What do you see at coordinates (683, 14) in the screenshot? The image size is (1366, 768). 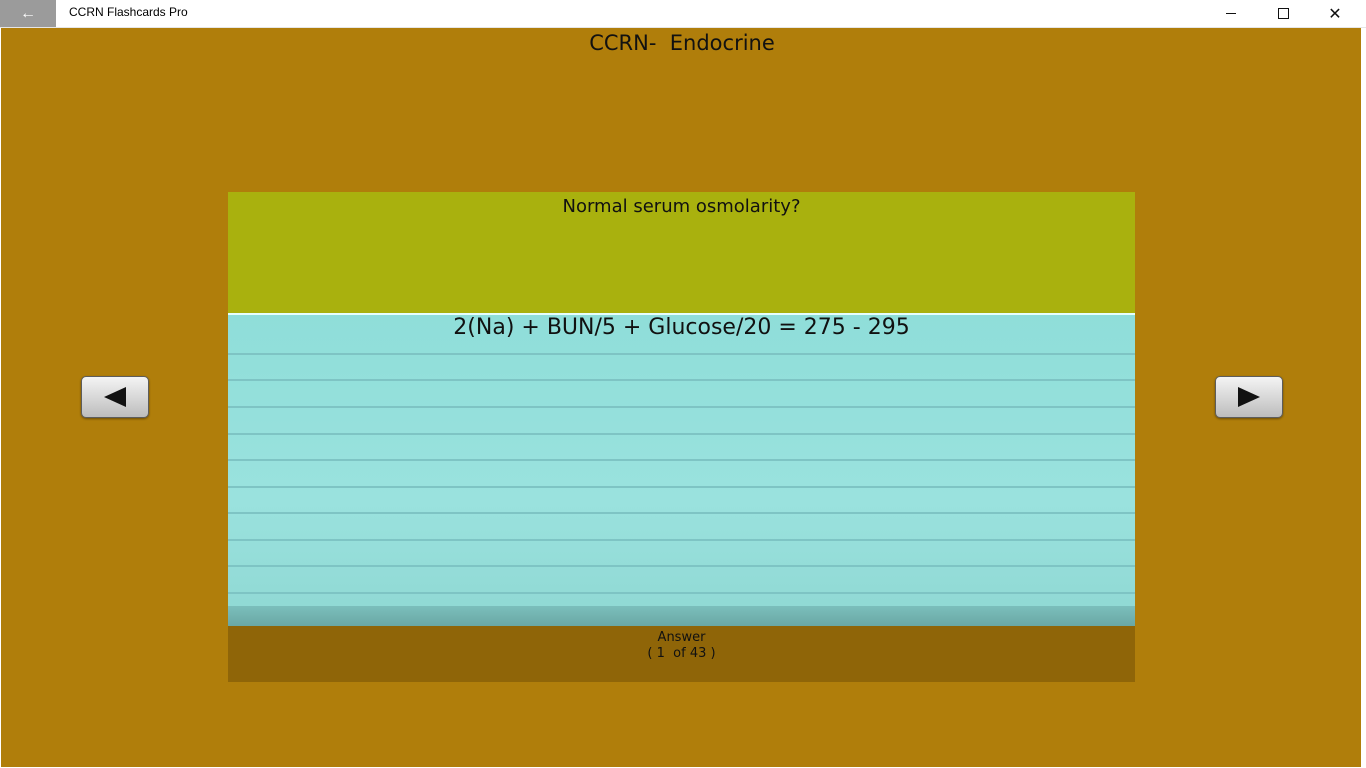 I see `title-bar: ← CCRN Flashcards Pro ✕` at bounding box center [683, 14].